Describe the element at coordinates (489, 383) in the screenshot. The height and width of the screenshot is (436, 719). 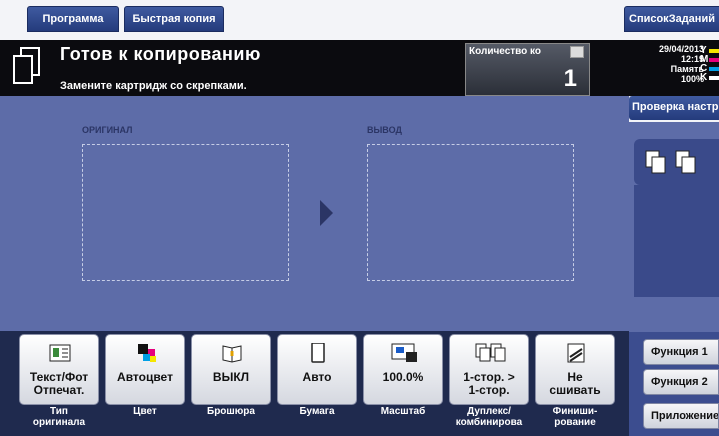
I see `duplex-value: 1-стор. > 1-стор.` at that location.